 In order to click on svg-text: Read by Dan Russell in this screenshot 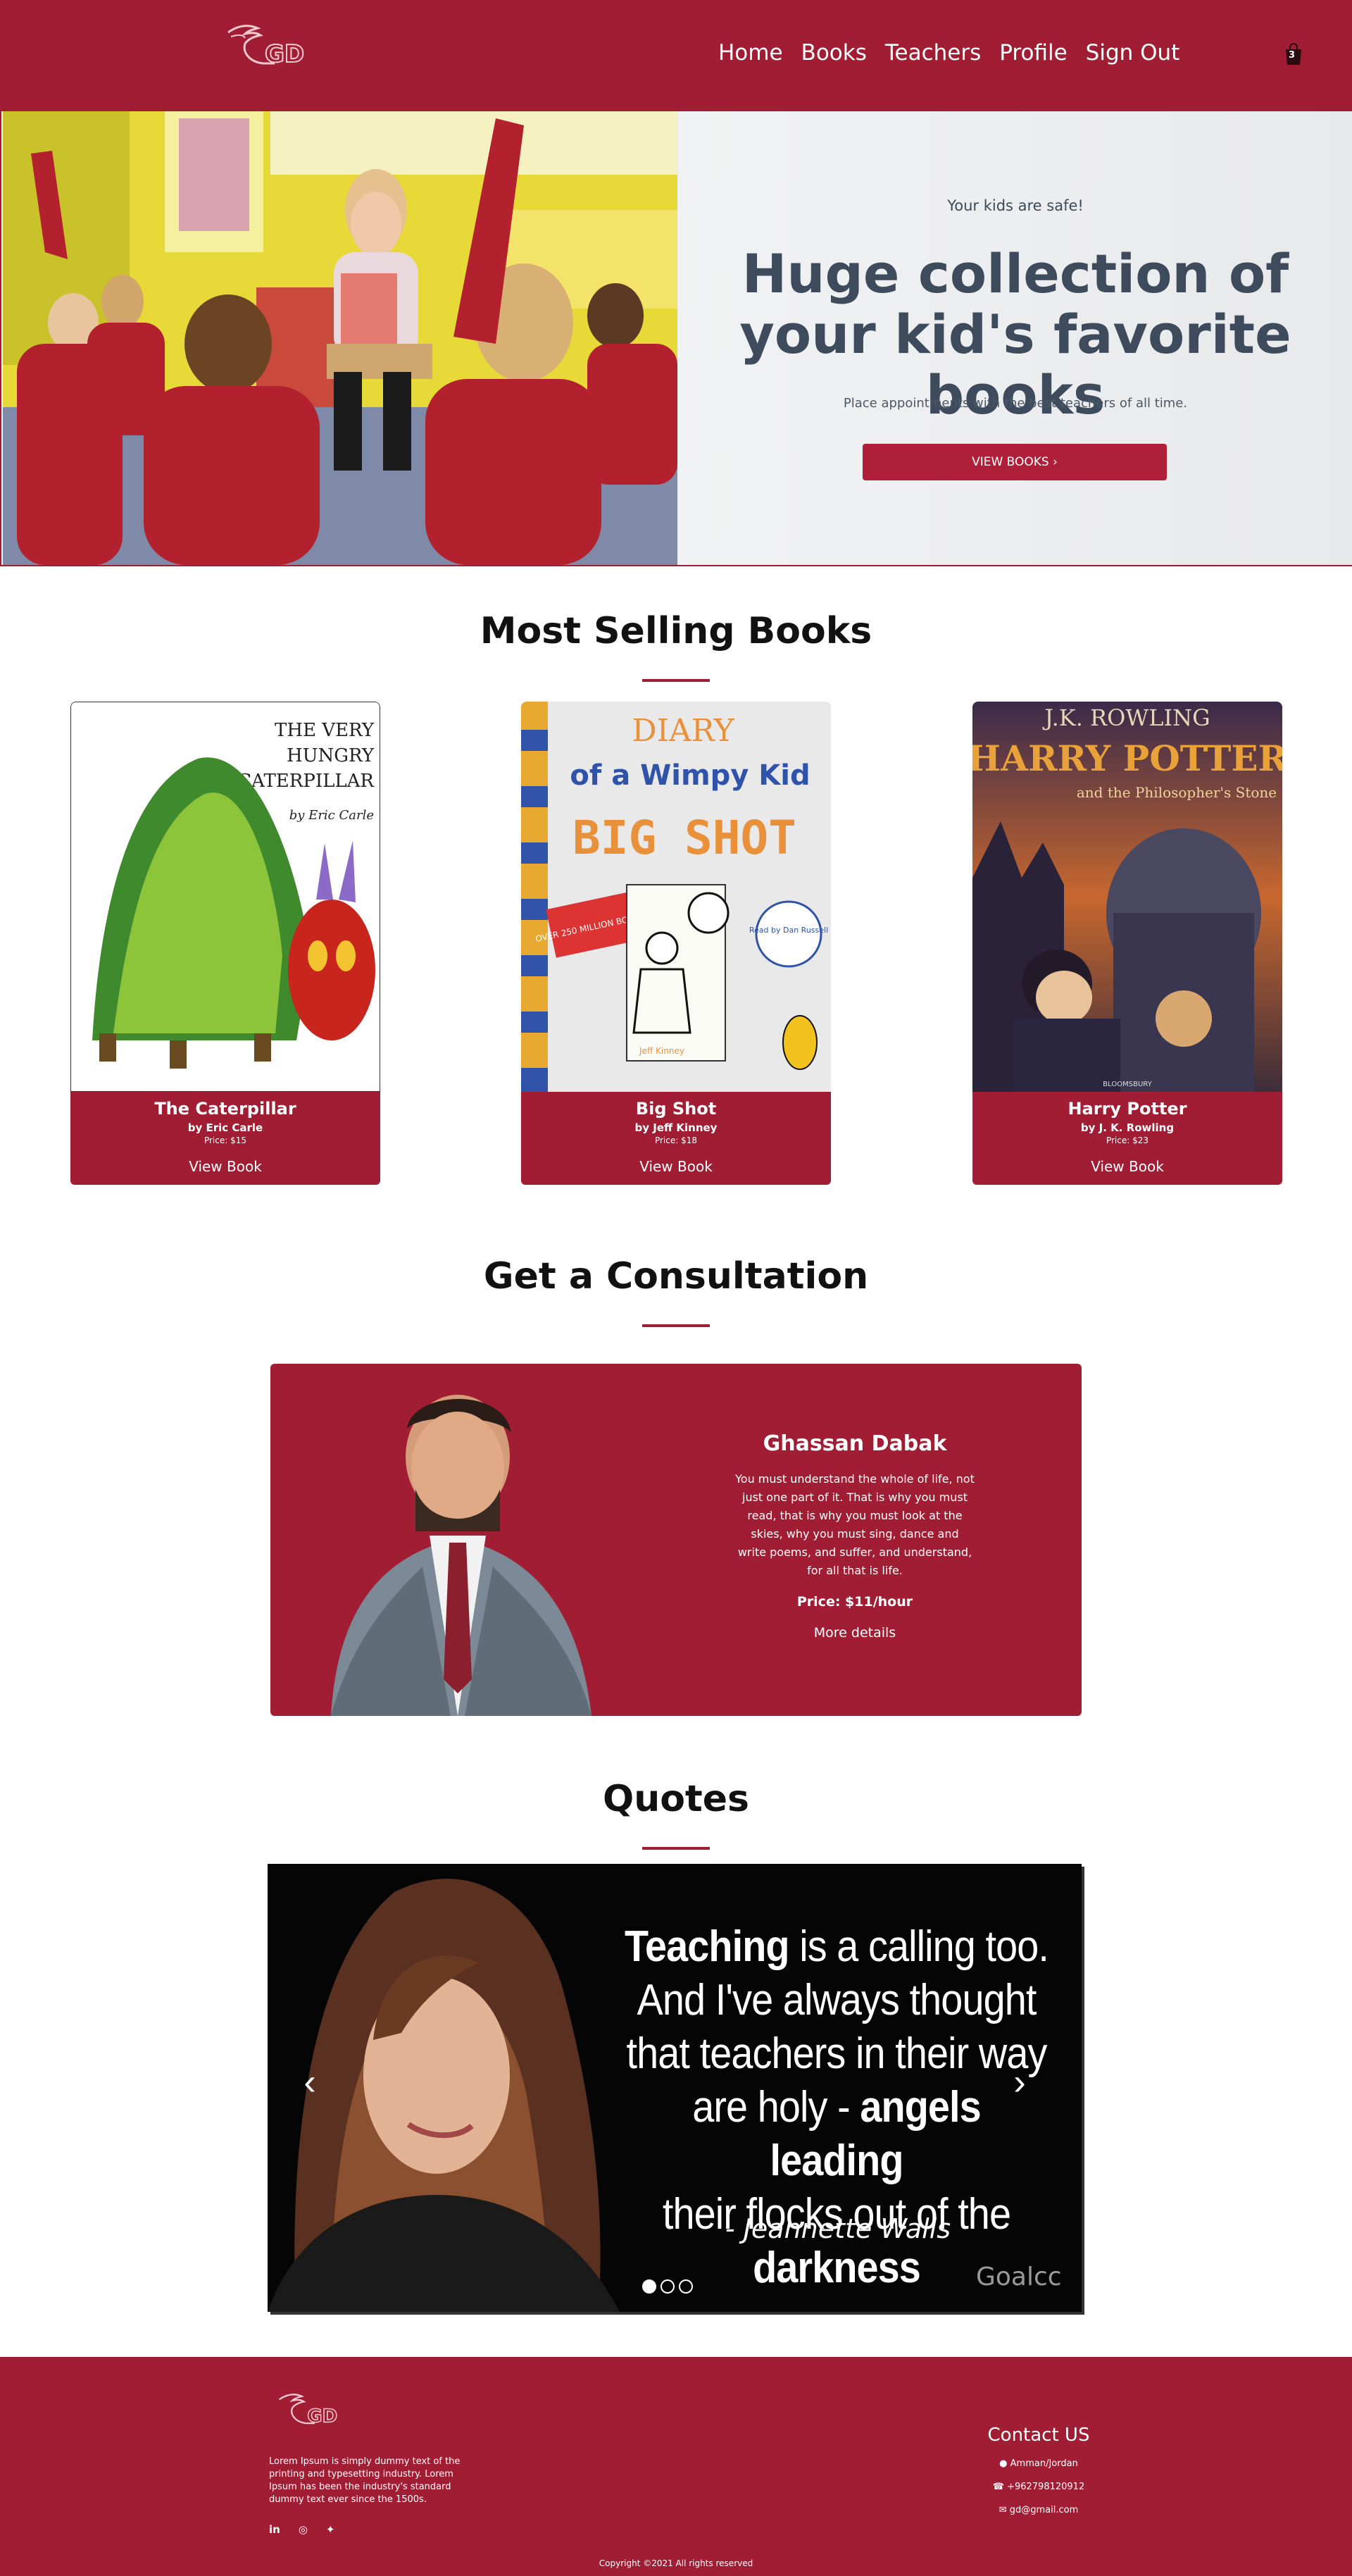, I will do `click(788, 930)`.